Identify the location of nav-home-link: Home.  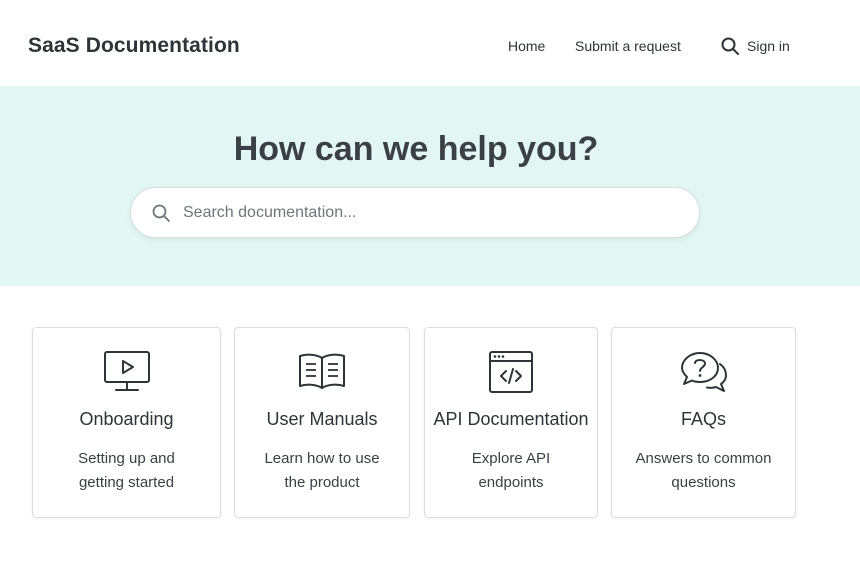
(526, 46).